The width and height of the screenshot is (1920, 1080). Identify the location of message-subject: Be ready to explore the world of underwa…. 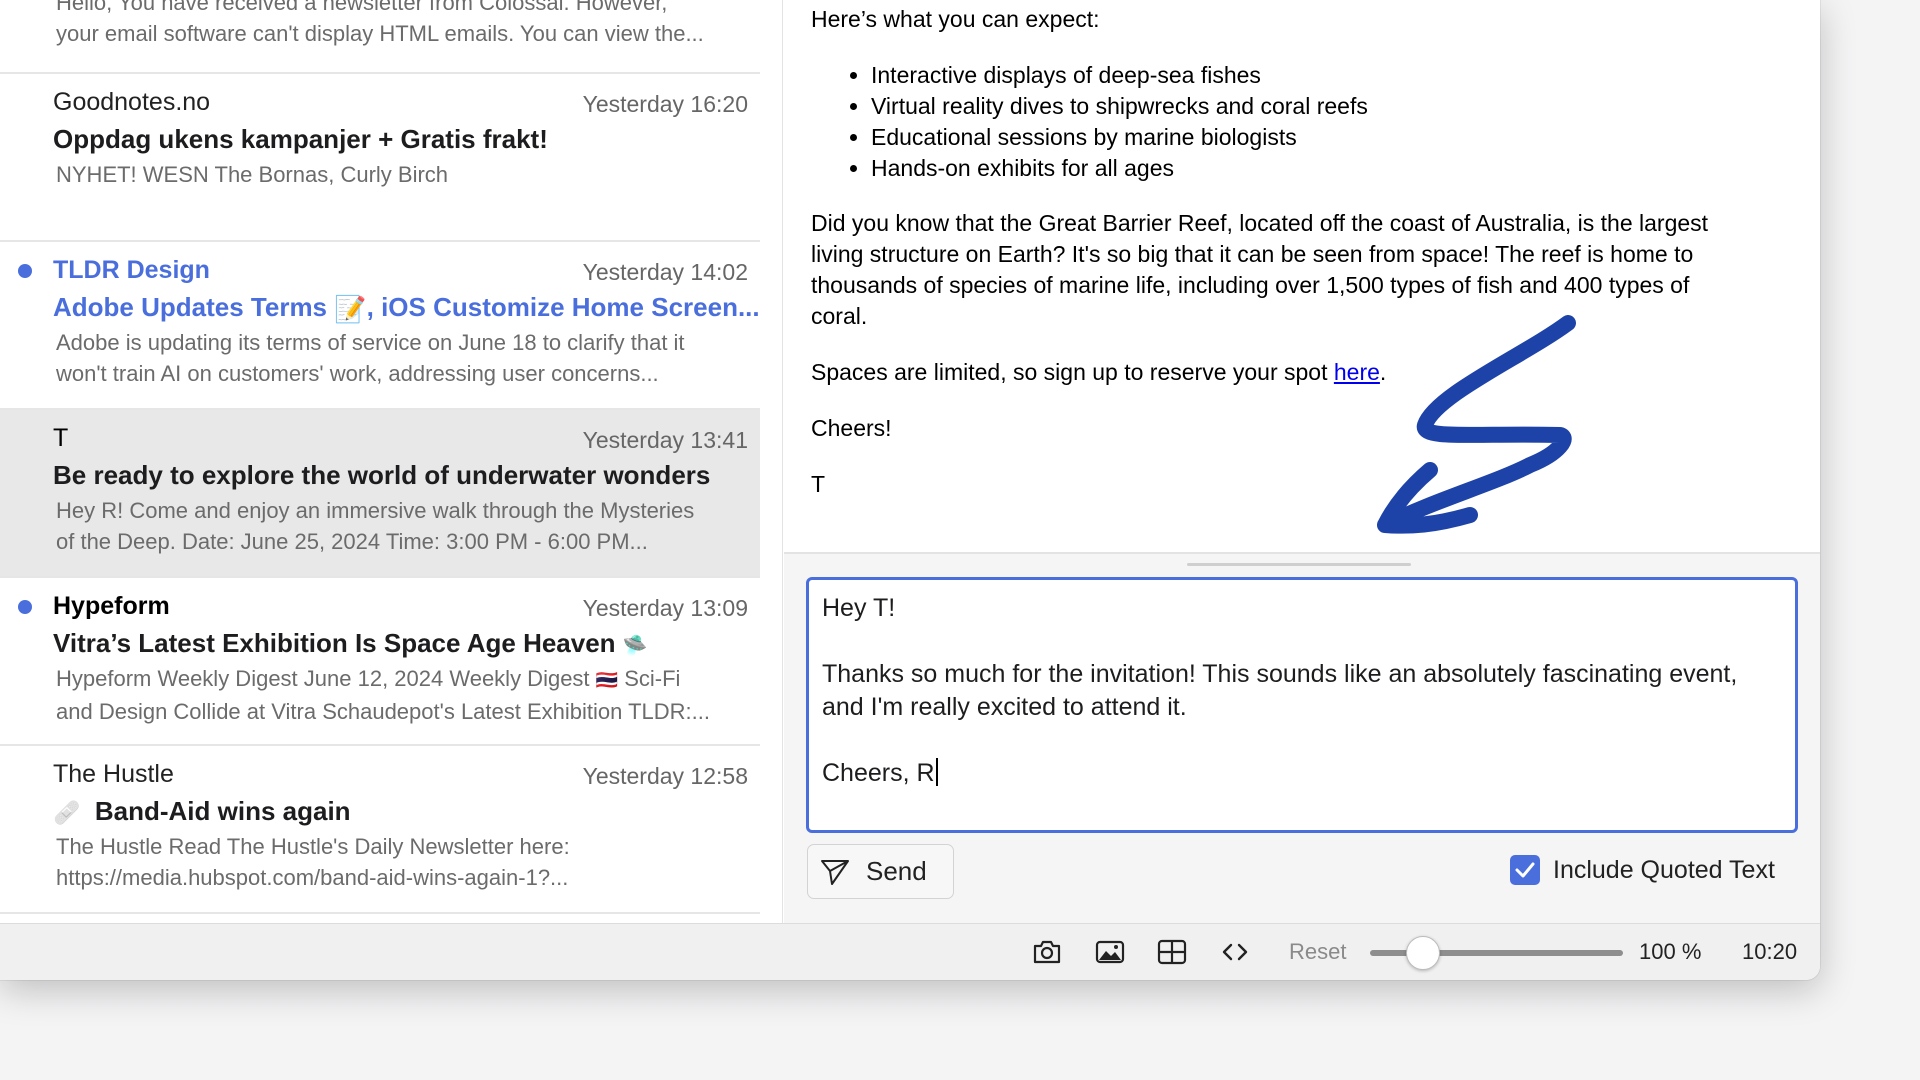
(382, 475).